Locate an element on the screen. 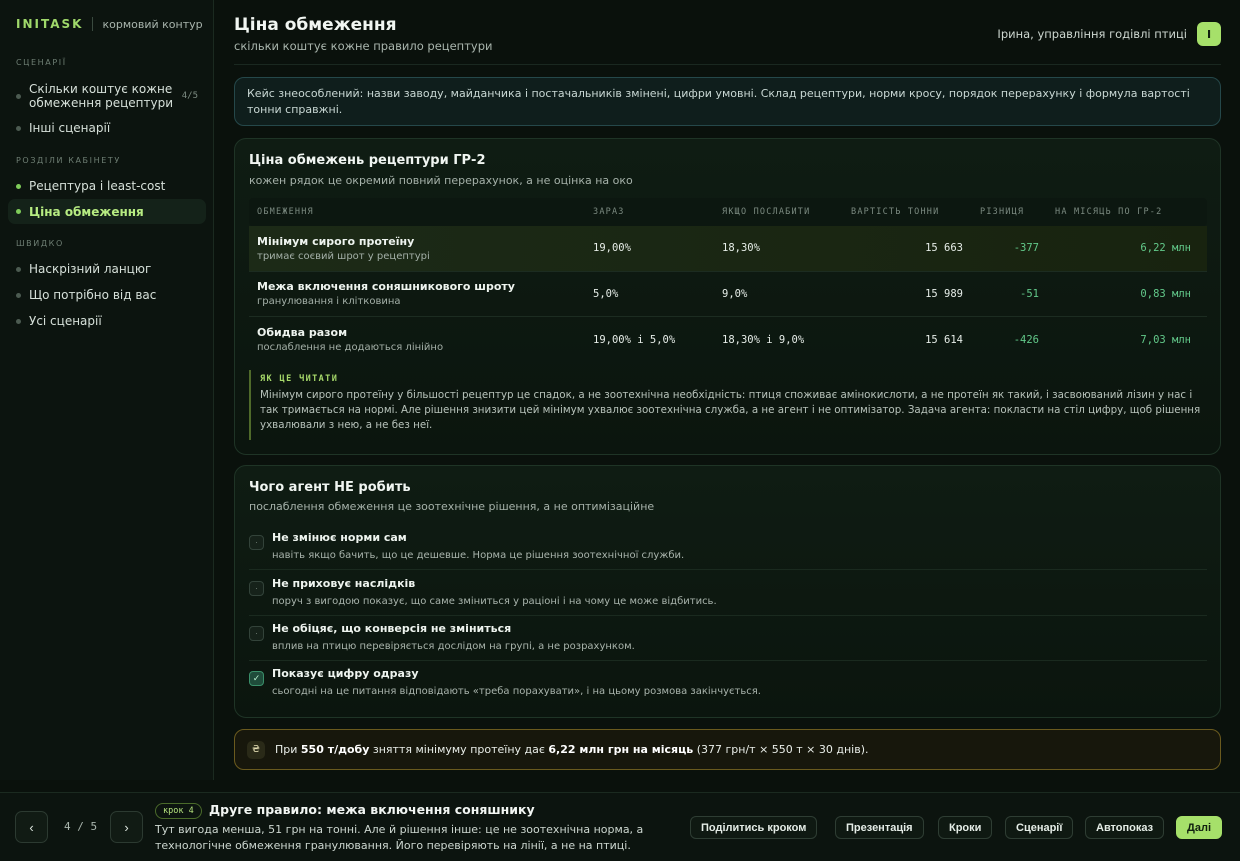 The height and width of the screenshot is (861, 1240). step-pager: 4 / 5 is located at coordinates (81, 826).